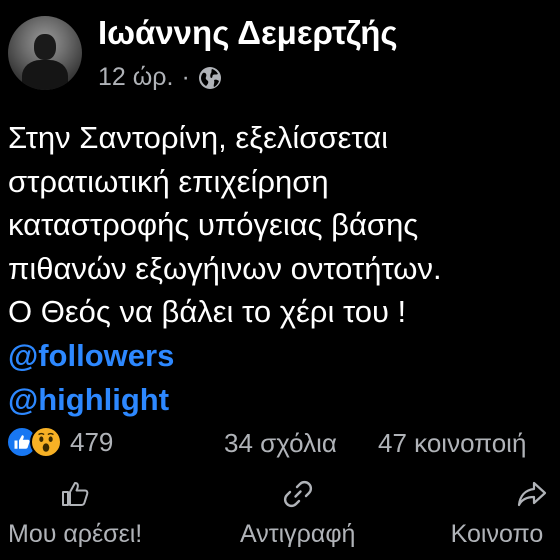 Image resolution: width=560 pixels, height=560 pixels. Describe the element at coordinates (452, 443) in the screenshot. I see `shares-count-link: 47 κοινοποιή` at that location.